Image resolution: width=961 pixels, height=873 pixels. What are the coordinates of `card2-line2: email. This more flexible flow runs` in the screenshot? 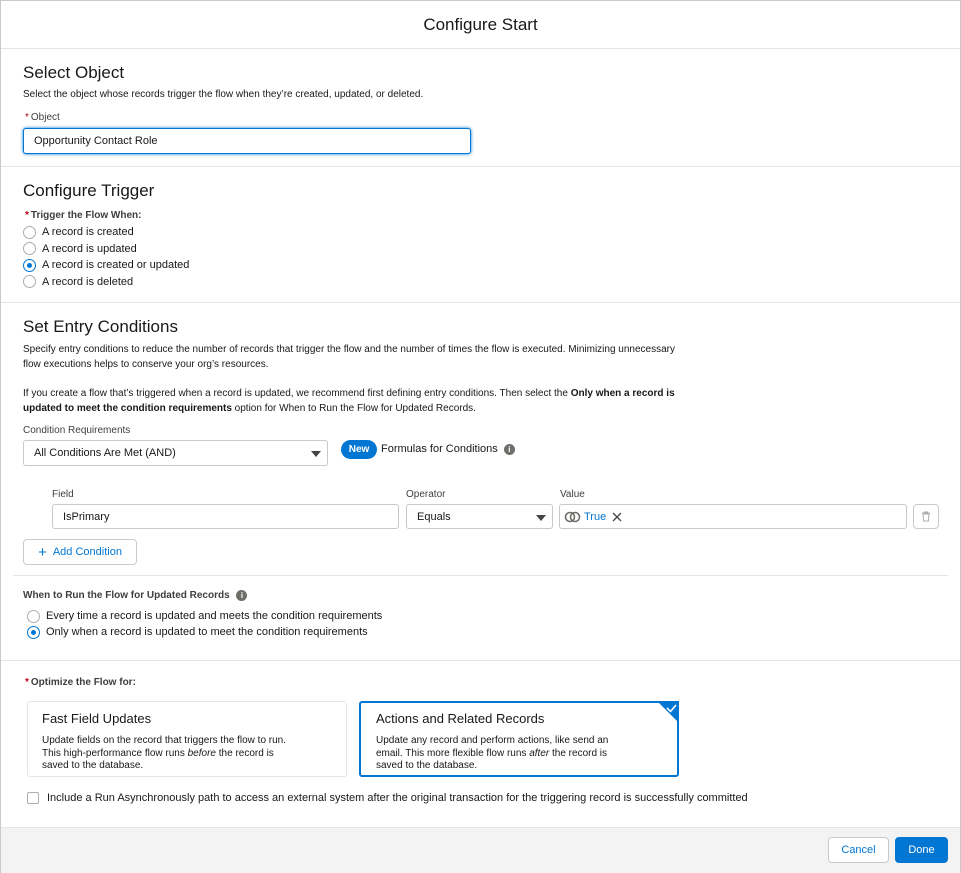 It's located at (453, 753).